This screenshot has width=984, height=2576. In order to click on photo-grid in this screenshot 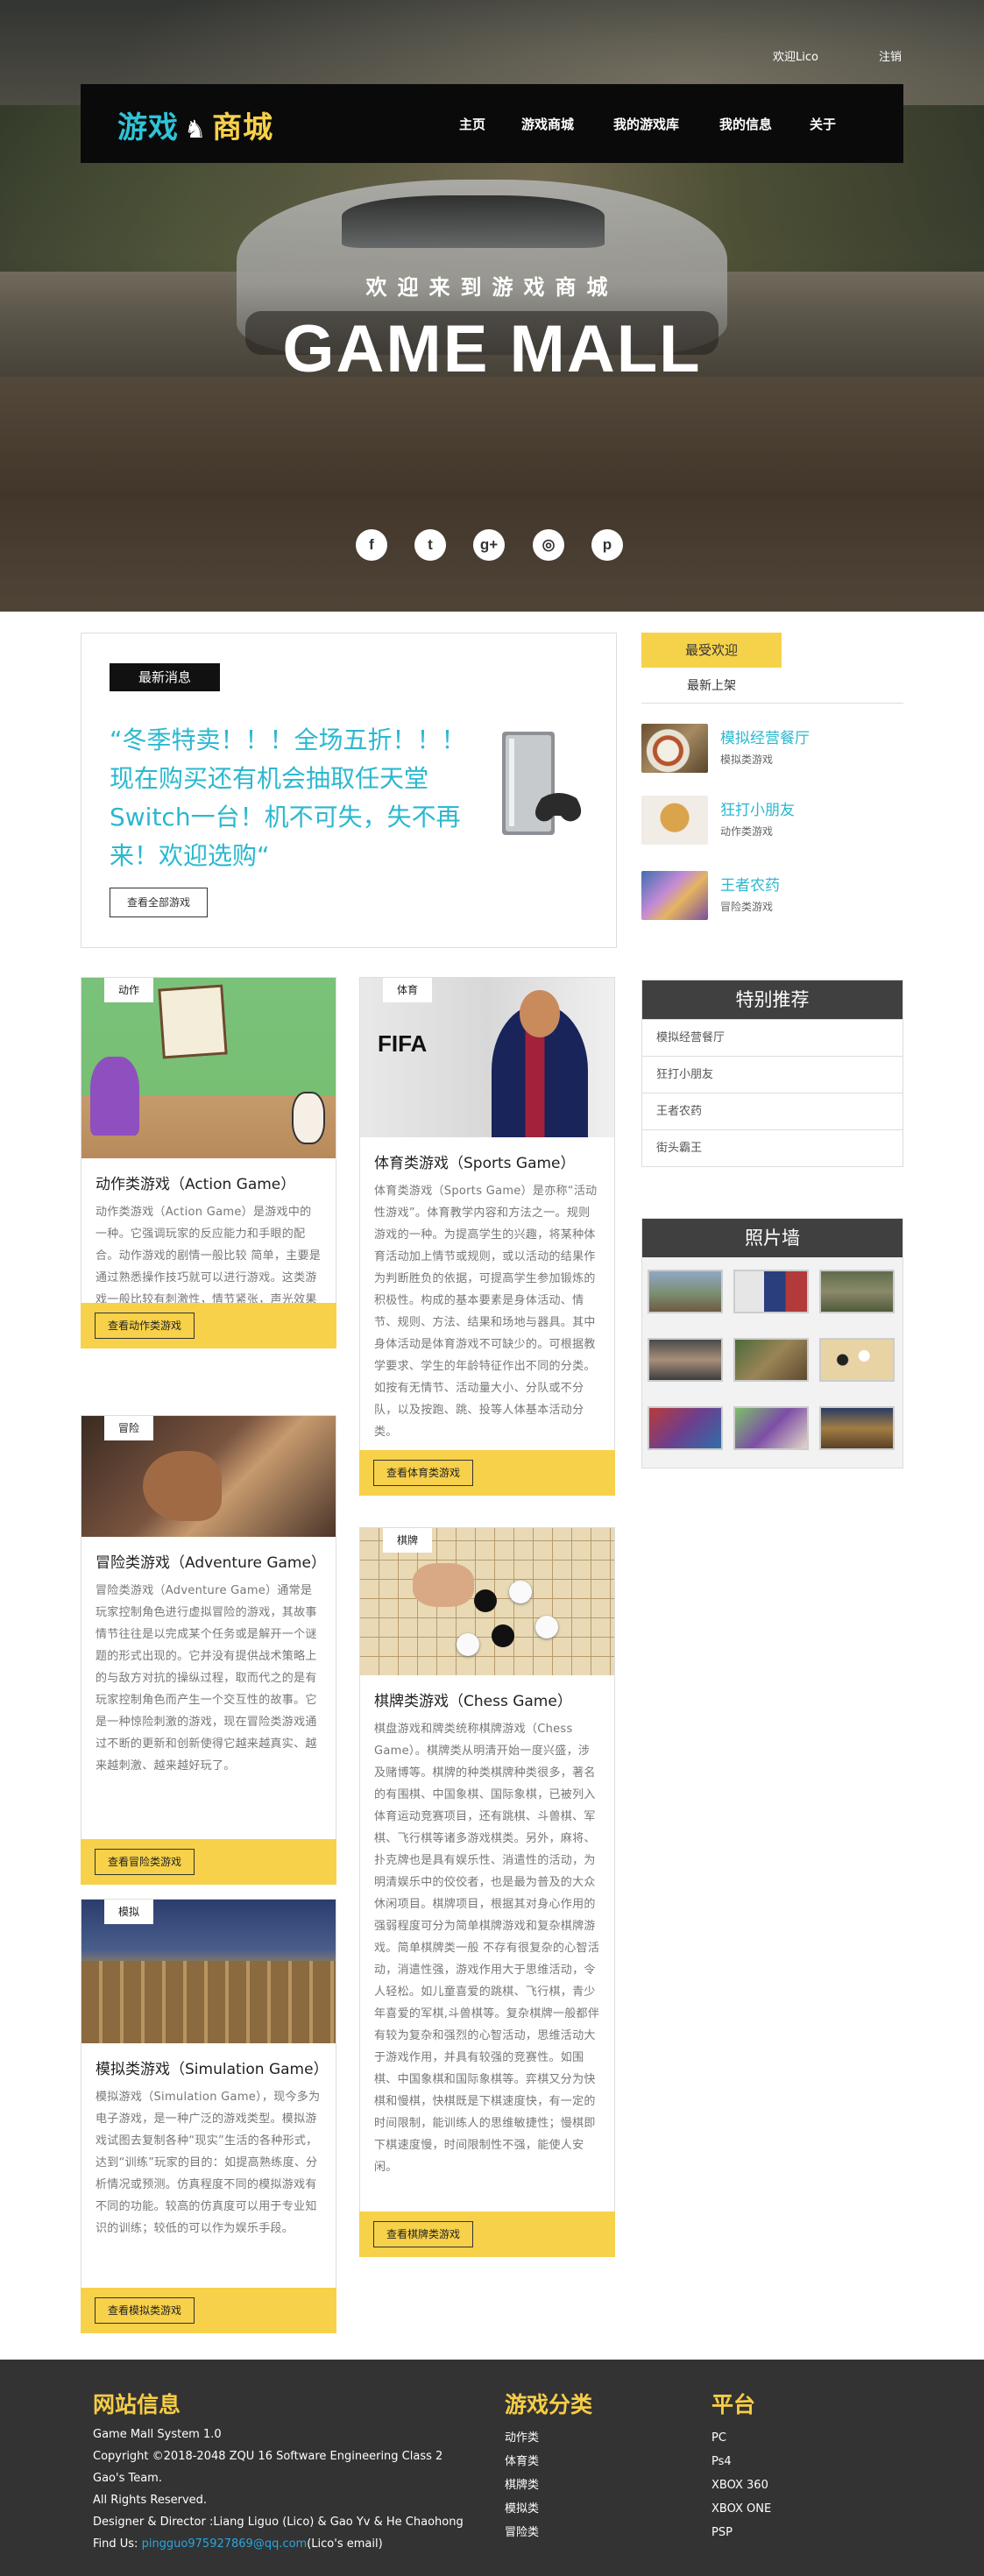, I will do `click(773, 1362)`.